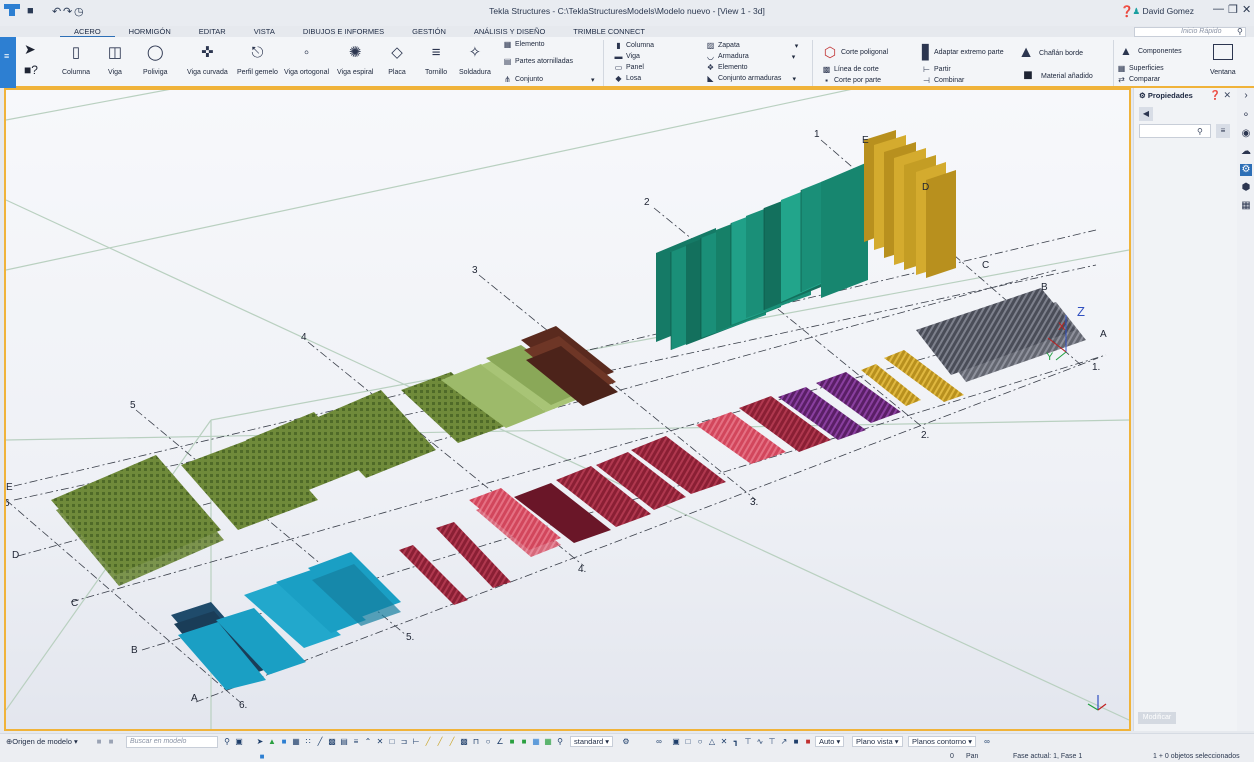  What do you see at coordinates (524, 44) in the screenshot?
I see `element-button: ▦ Elemento` at bounding box center [524, 44].